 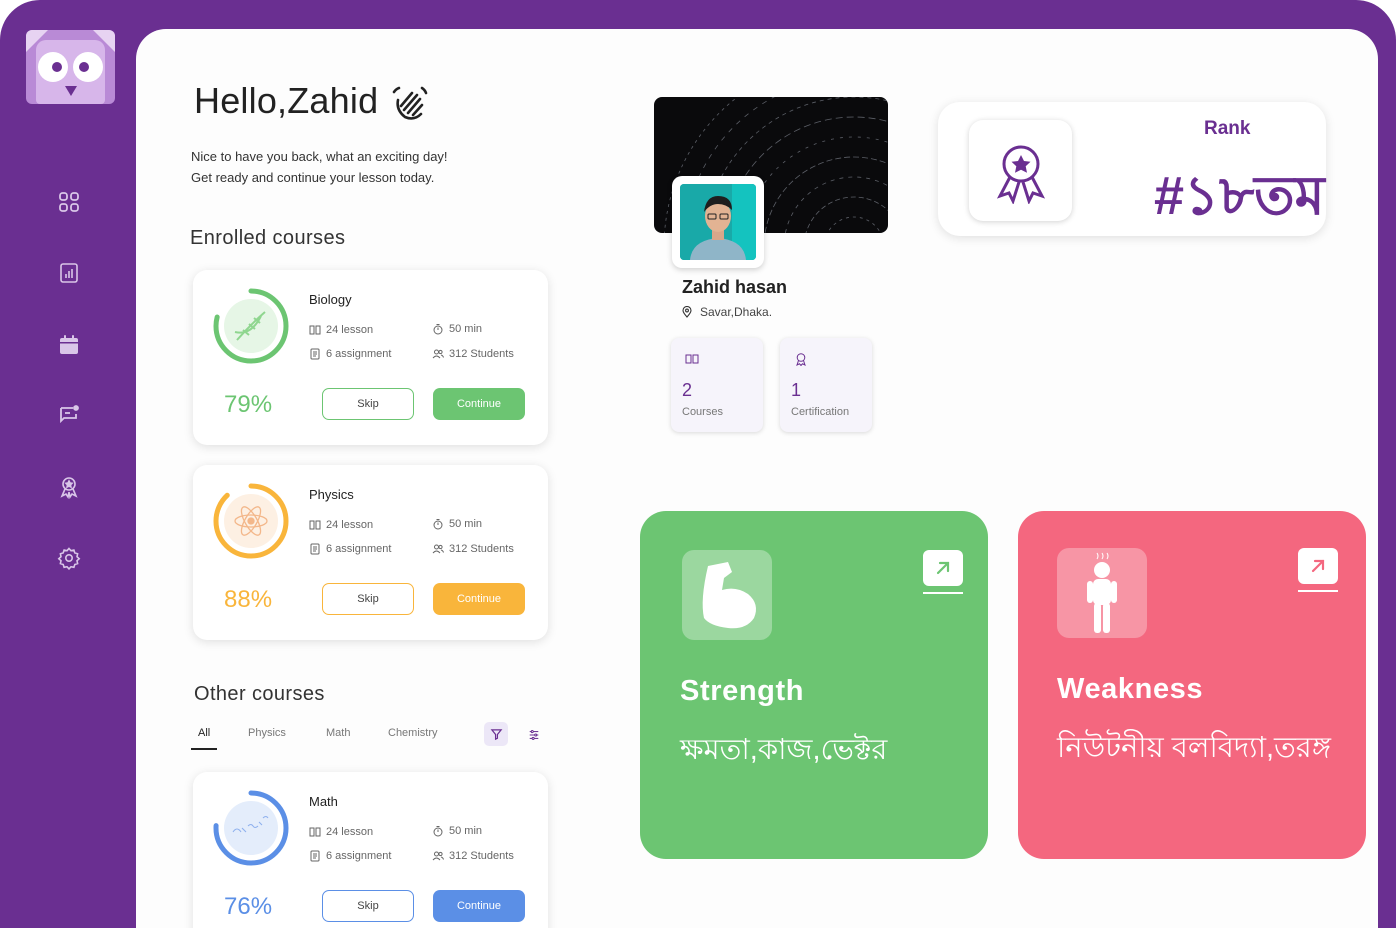 I want to click on progress-percent: 88%, so click(x=248, y=599).